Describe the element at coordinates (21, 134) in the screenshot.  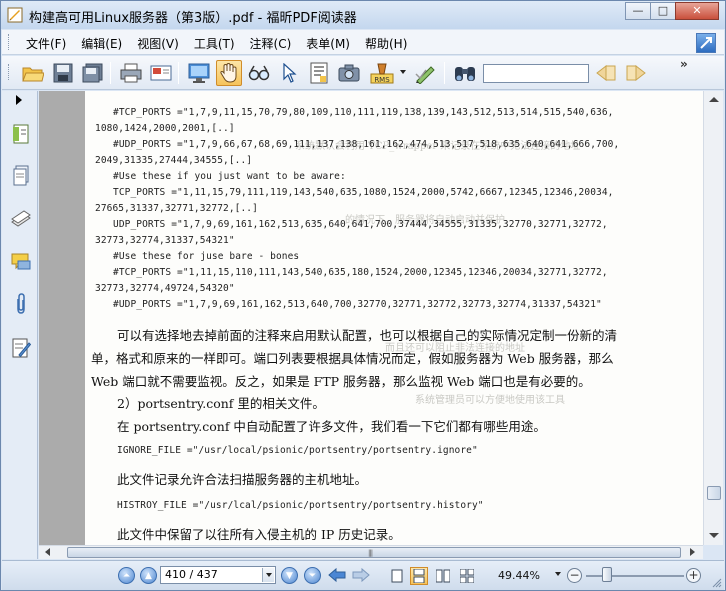
I see `bookmarks-icon` at that location.